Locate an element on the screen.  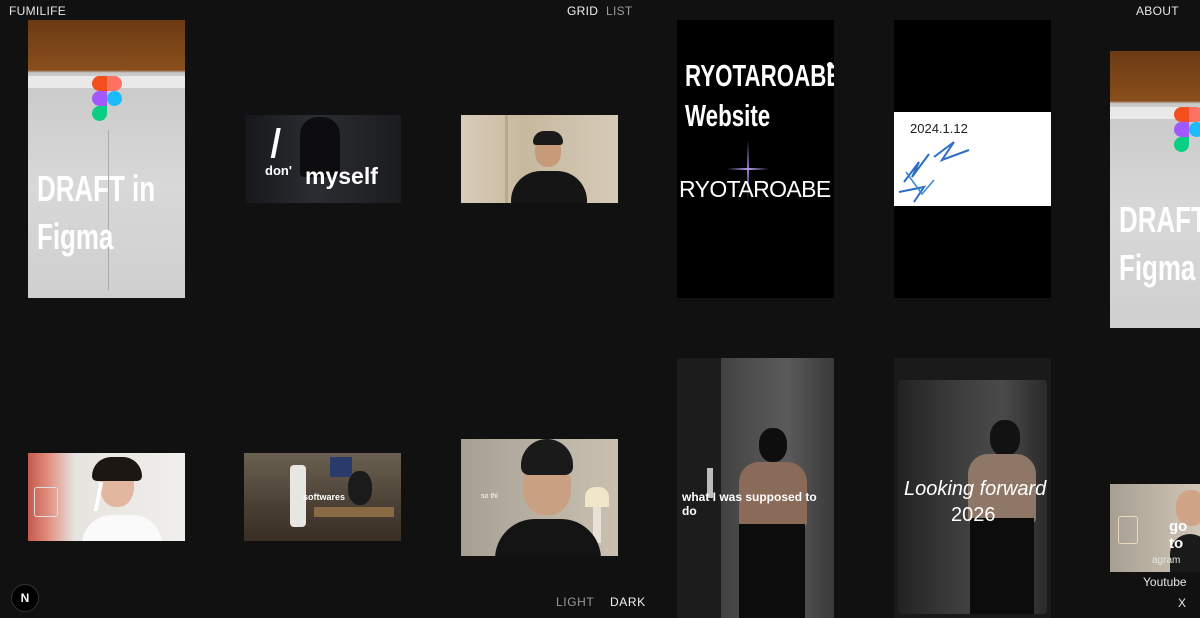
tile-desk: softwares is located at coordinates (322, 497).